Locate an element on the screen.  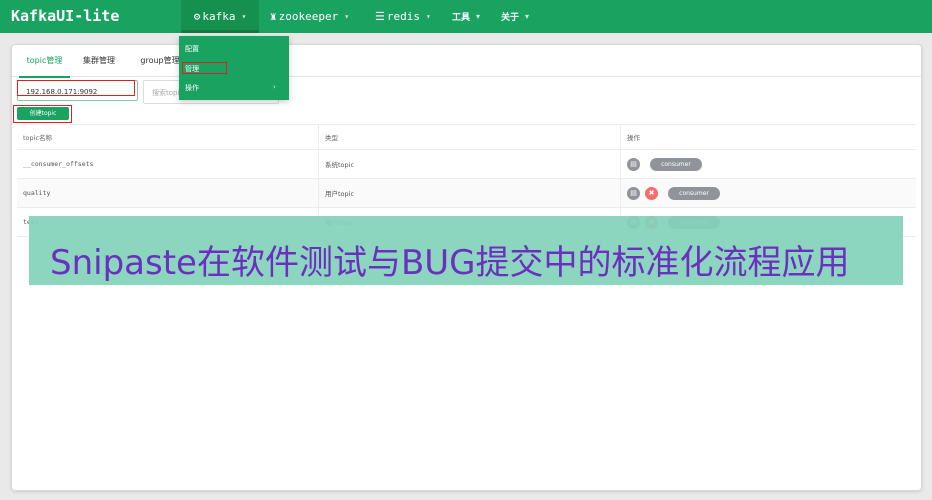
kafka-icon: ⚙ is located at coordinates (197, 16).